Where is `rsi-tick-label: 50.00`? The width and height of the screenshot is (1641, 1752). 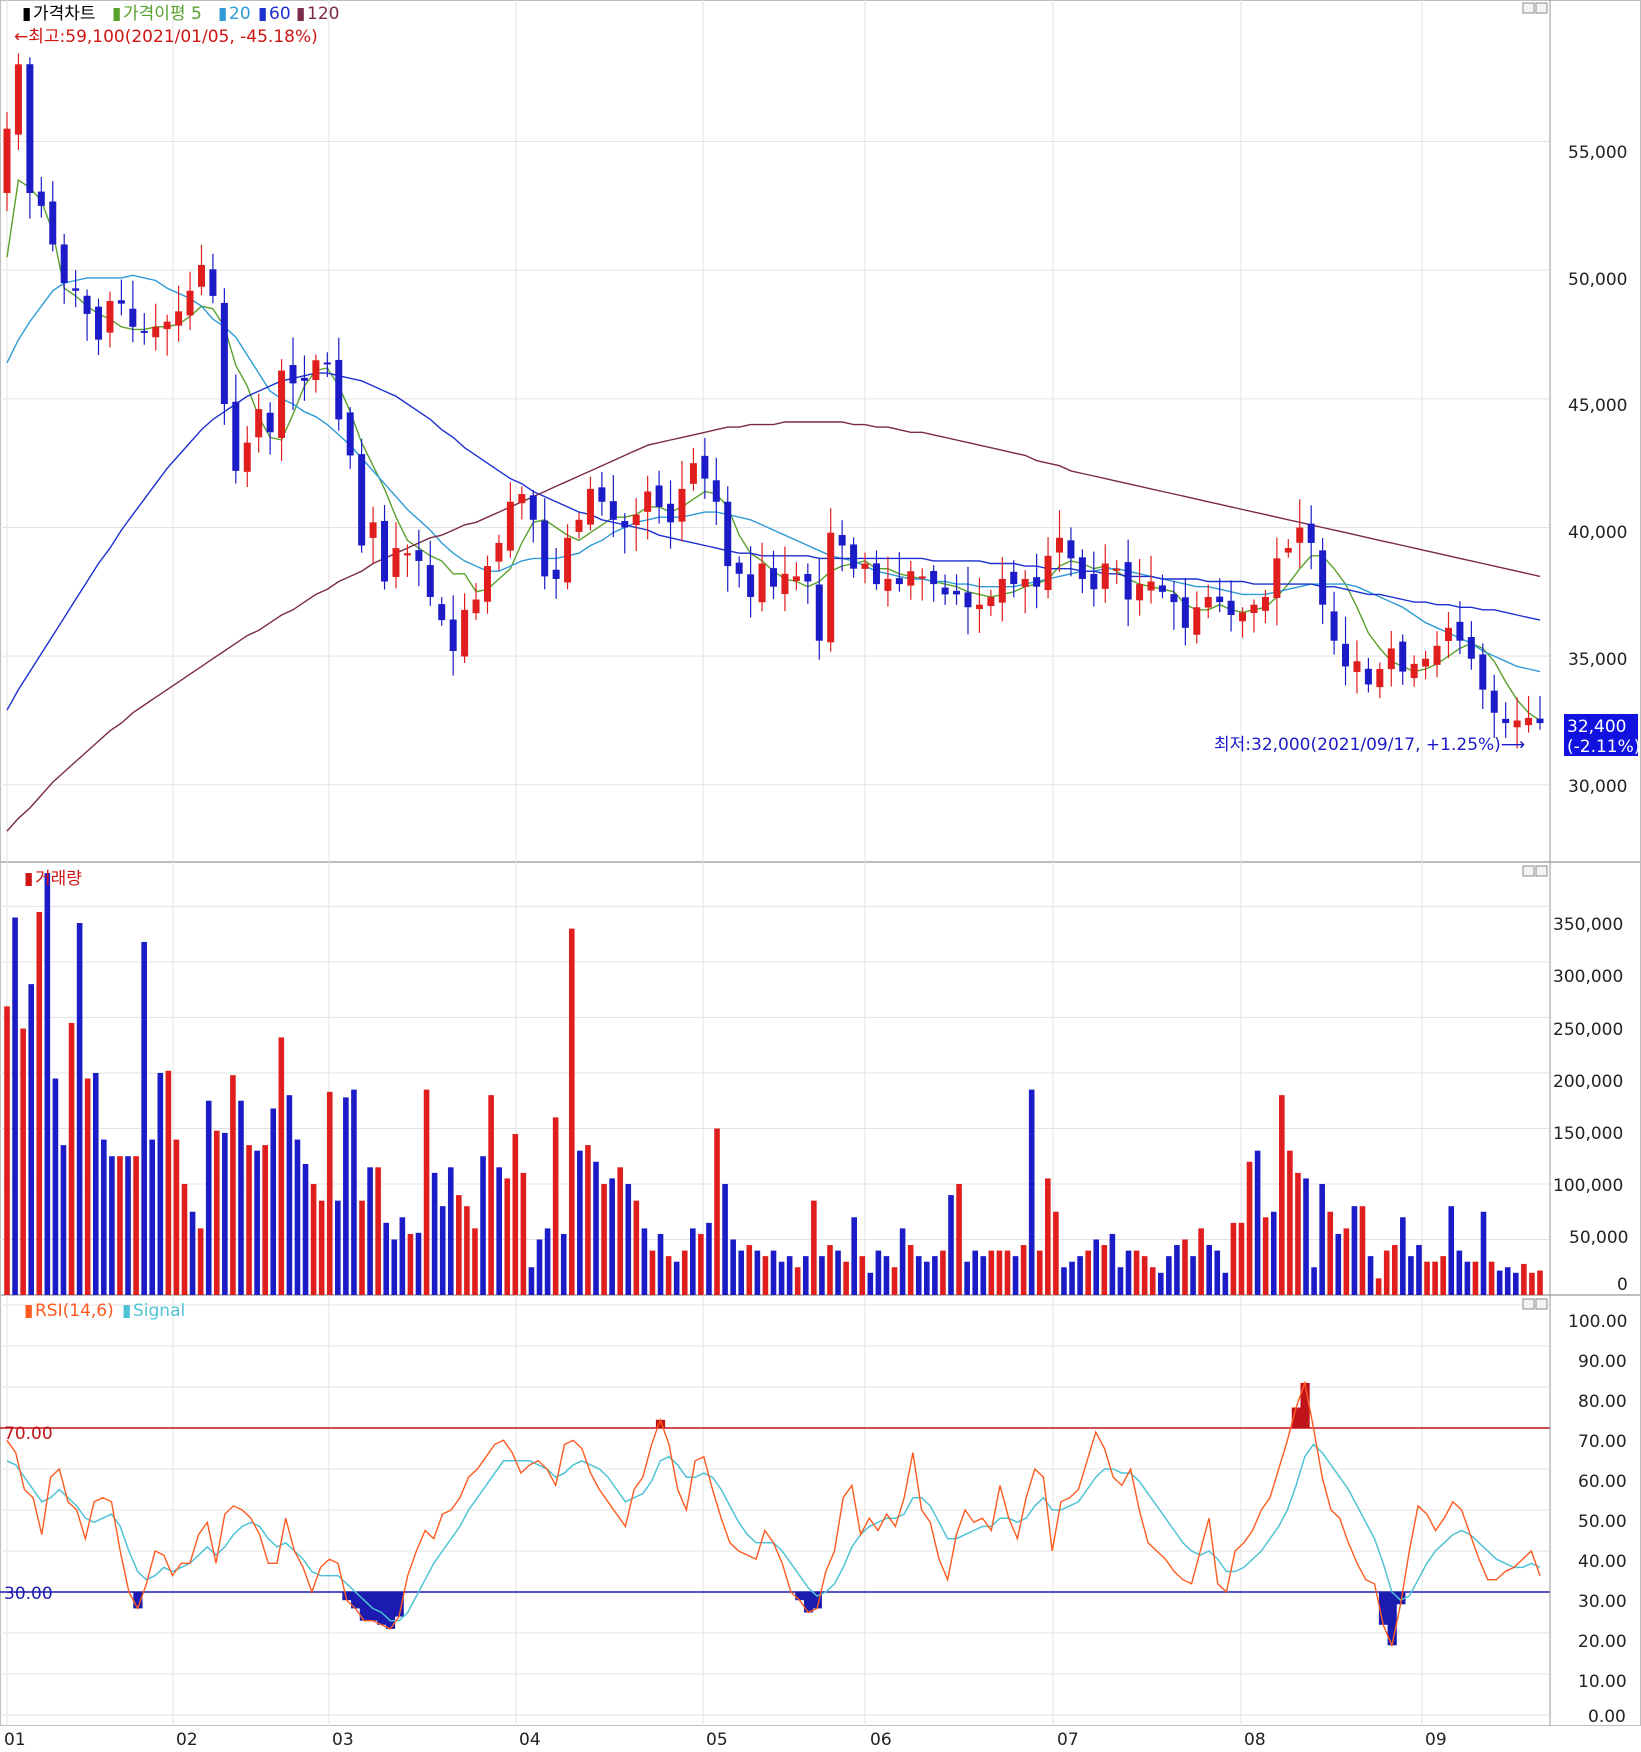 rsi-tick-label: 50.00 is located at coordinates (1602, 1522).